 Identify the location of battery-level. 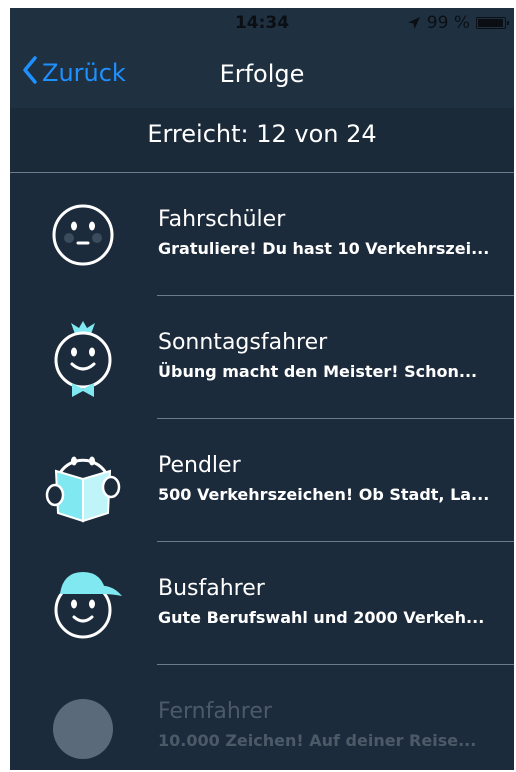
(490, 23).